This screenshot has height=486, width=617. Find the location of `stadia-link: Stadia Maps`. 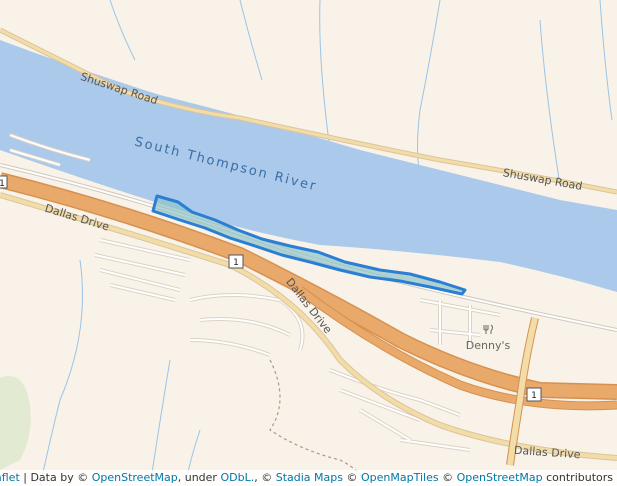

stadia-link: Stadia Maps is located at coordinates (309, 477).